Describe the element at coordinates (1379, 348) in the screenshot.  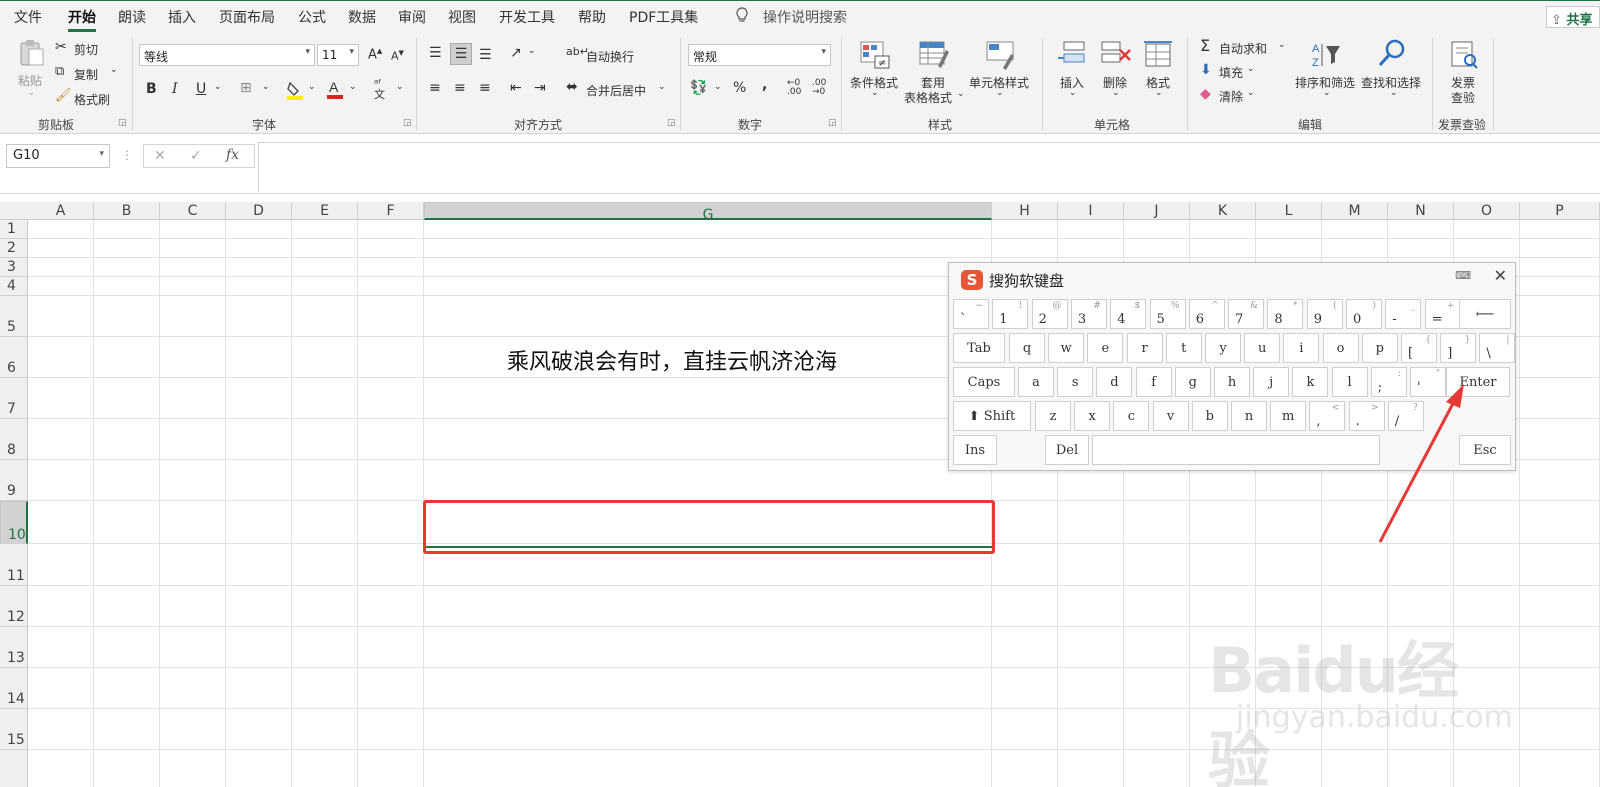
I see `key-p: p` at that location.